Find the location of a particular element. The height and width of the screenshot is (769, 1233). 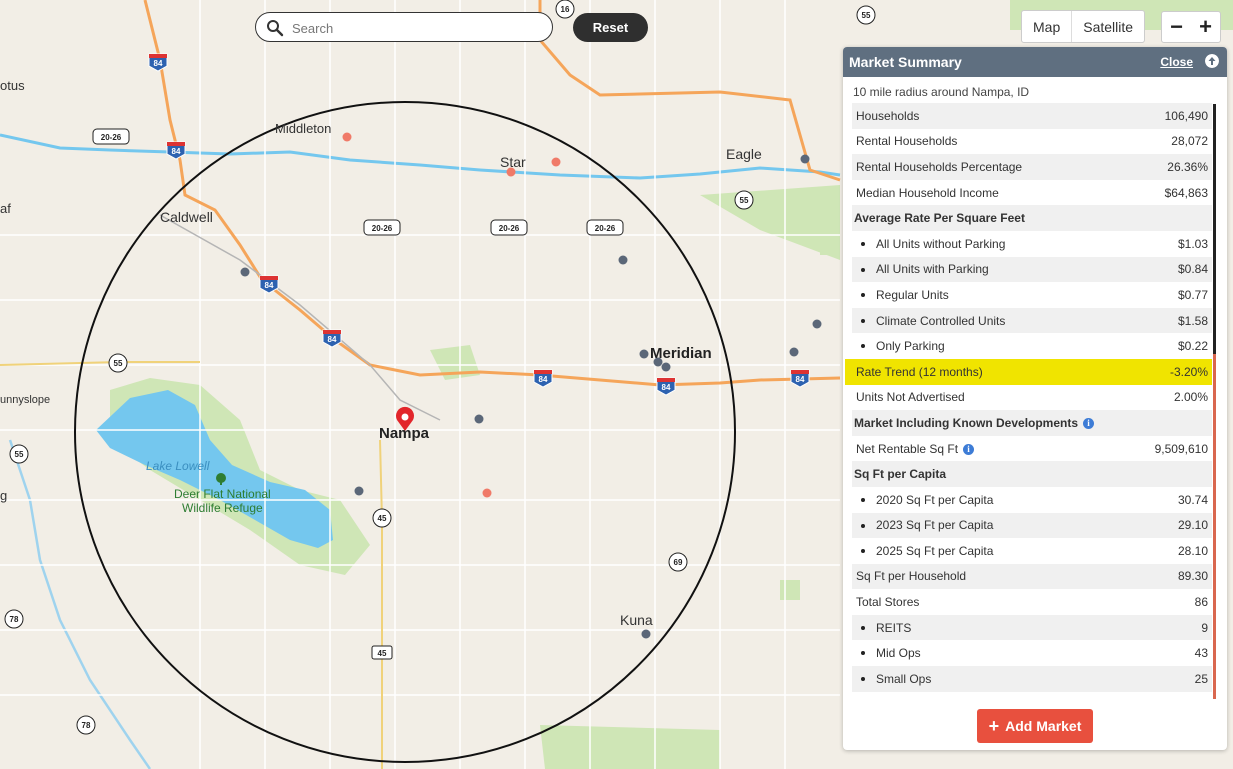

table-row: Sq Ft per Household 89.30 is located at coordinates (1032, 576).